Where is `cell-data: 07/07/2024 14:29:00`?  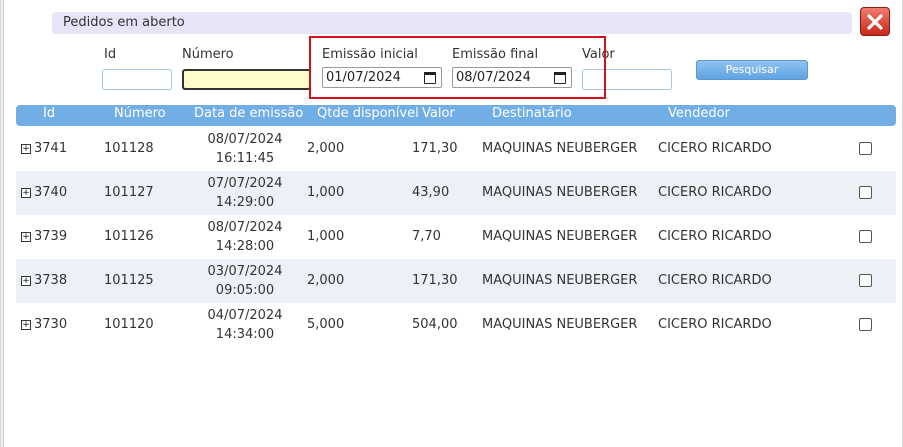
cell-data: 07/07/2024 14:29:00 is located at coordinates (245, 193).